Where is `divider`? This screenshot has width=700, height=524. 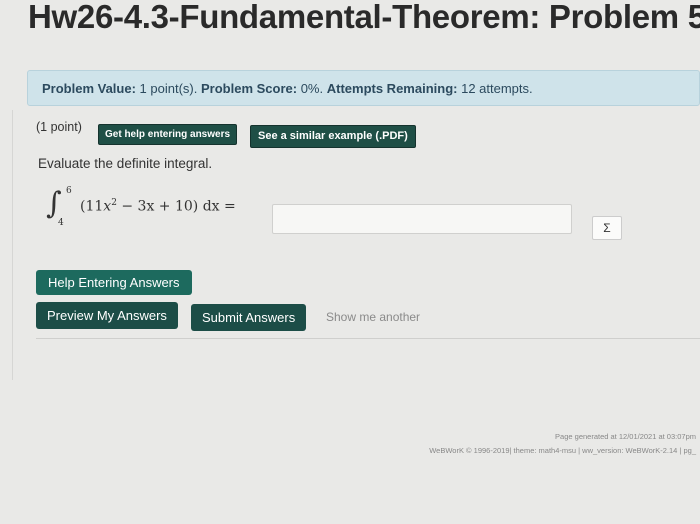
divider is located at coordinates (368, 338).